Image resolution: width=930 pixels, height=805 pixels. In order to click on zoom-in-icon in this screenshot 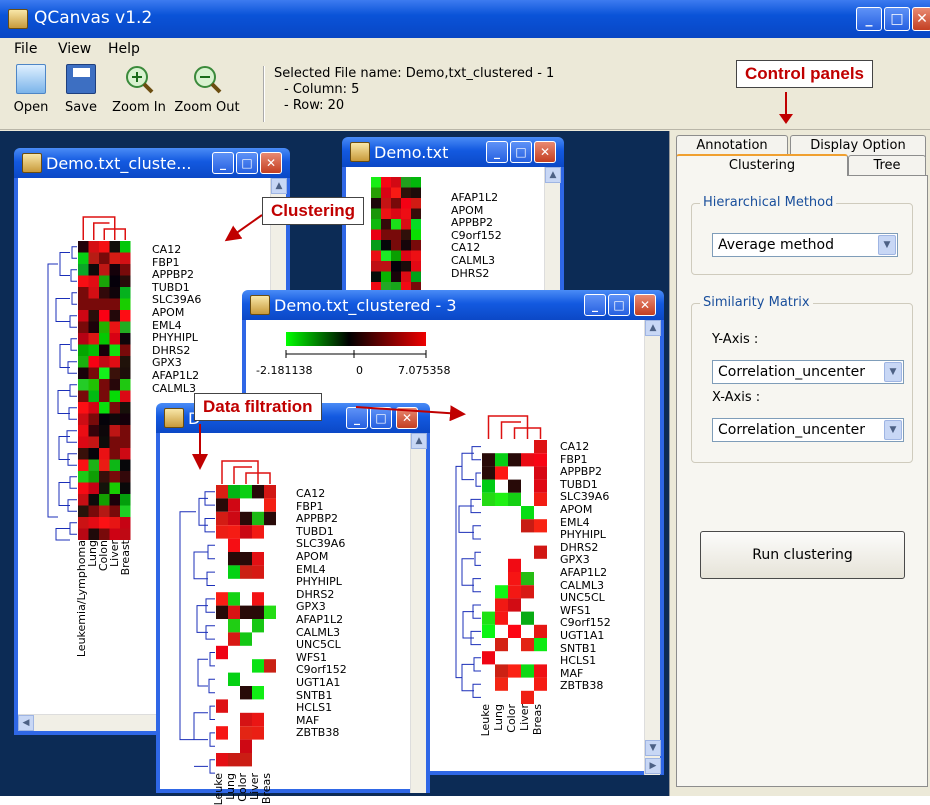, I will do `click(139, 79)`.